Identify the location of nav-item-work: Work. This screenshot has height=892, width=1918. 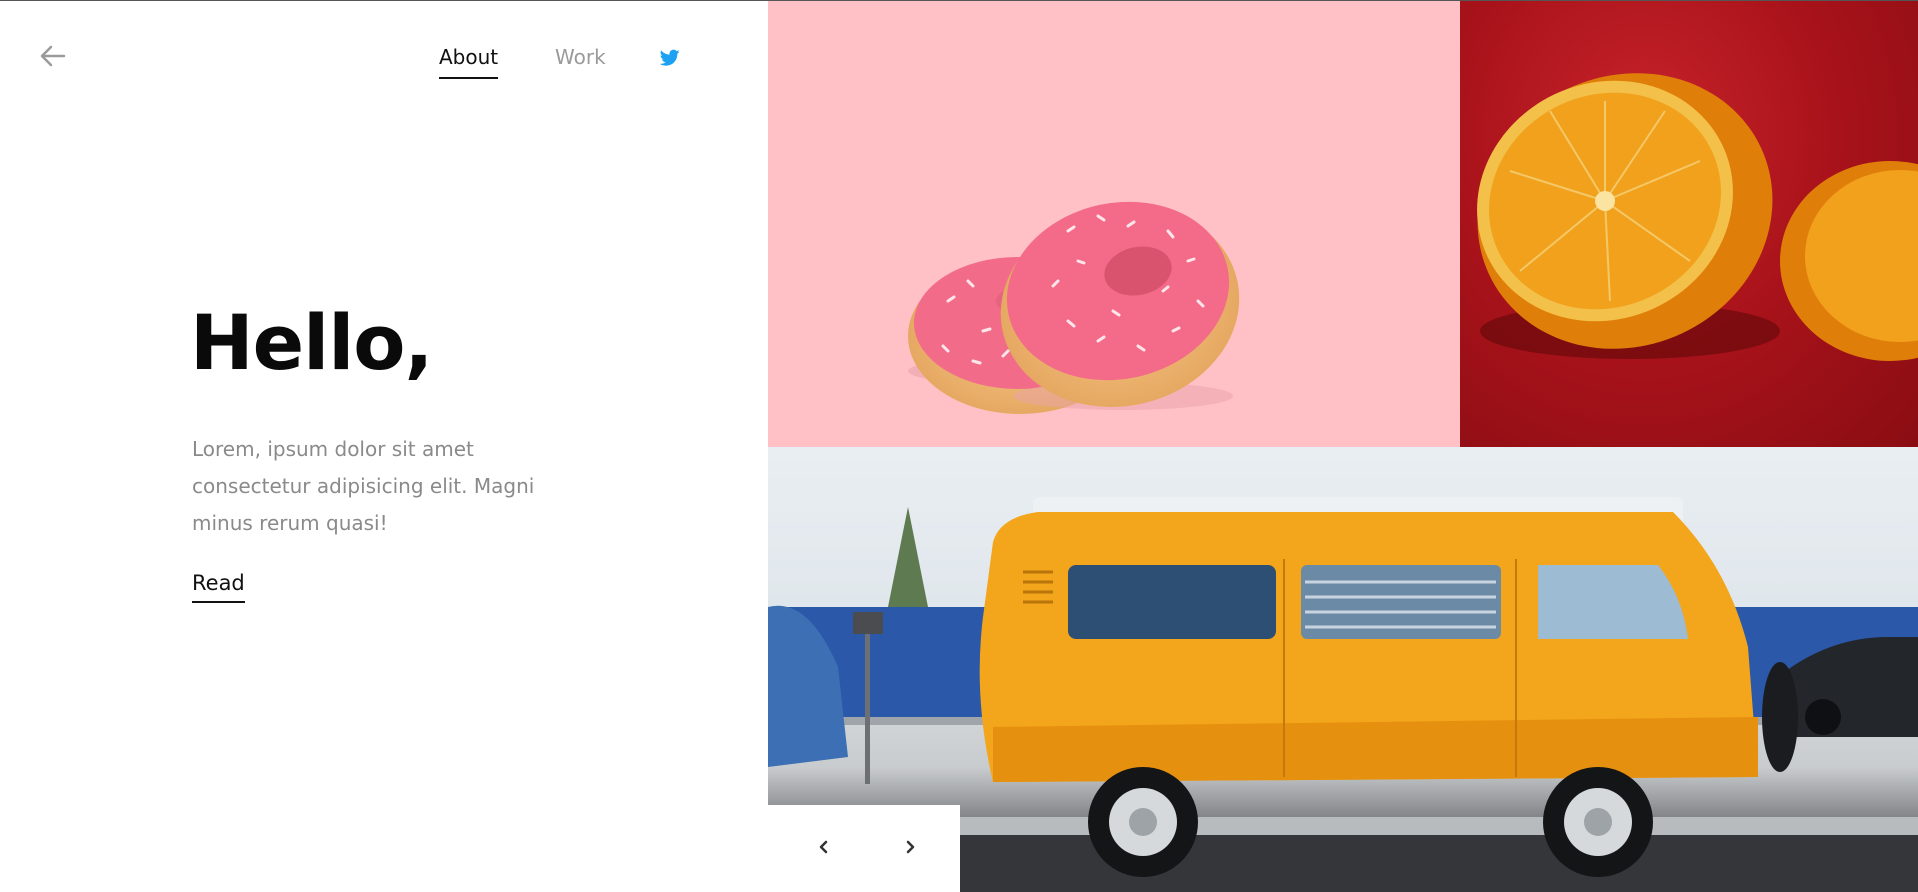
(580, 61).